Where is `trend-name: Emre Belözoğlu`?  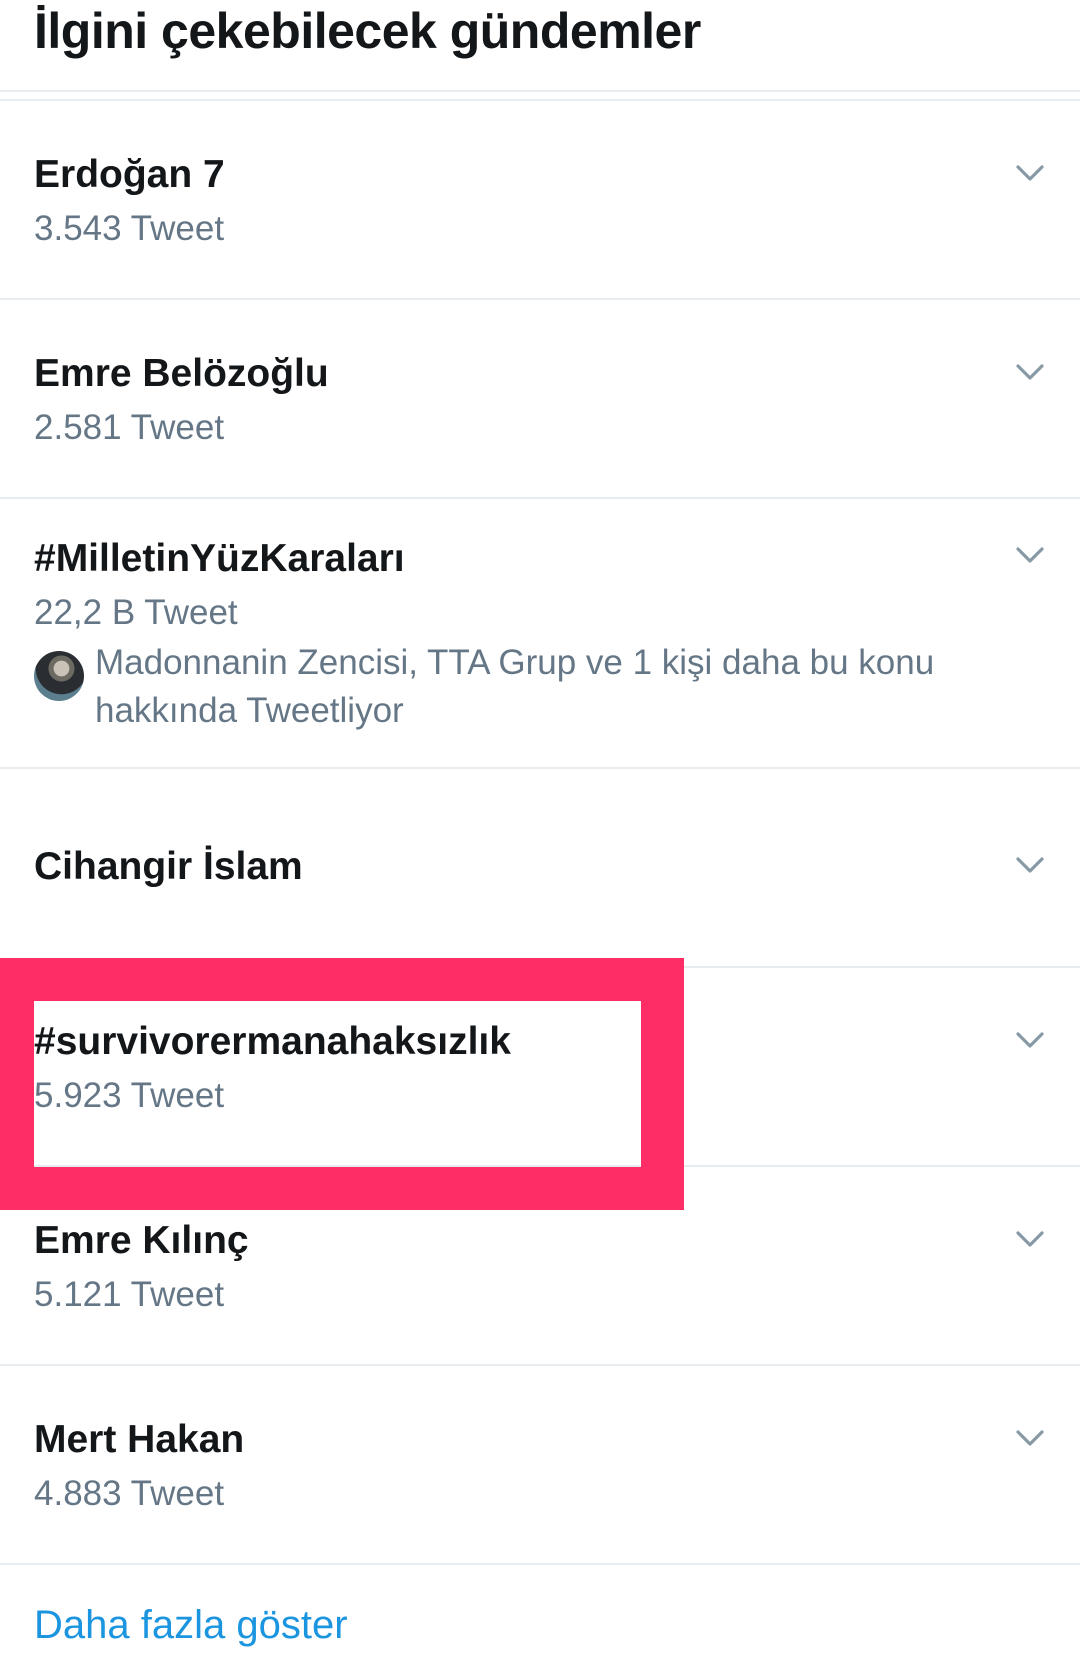
trend-name: Emre Belözoğlu is located at coordinates (181, 373).